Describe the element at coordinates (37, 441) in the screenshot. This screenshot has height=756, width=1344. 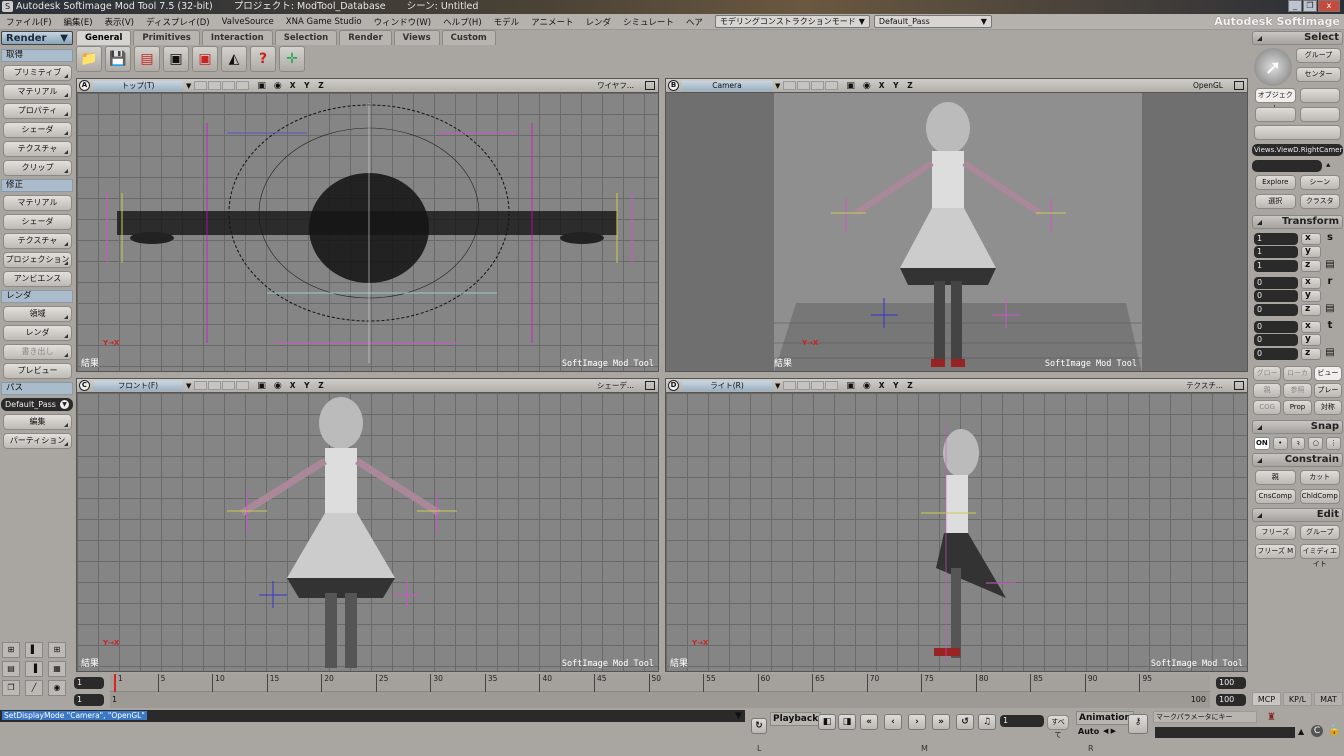
I see `partition-button: パーティション` at that location.